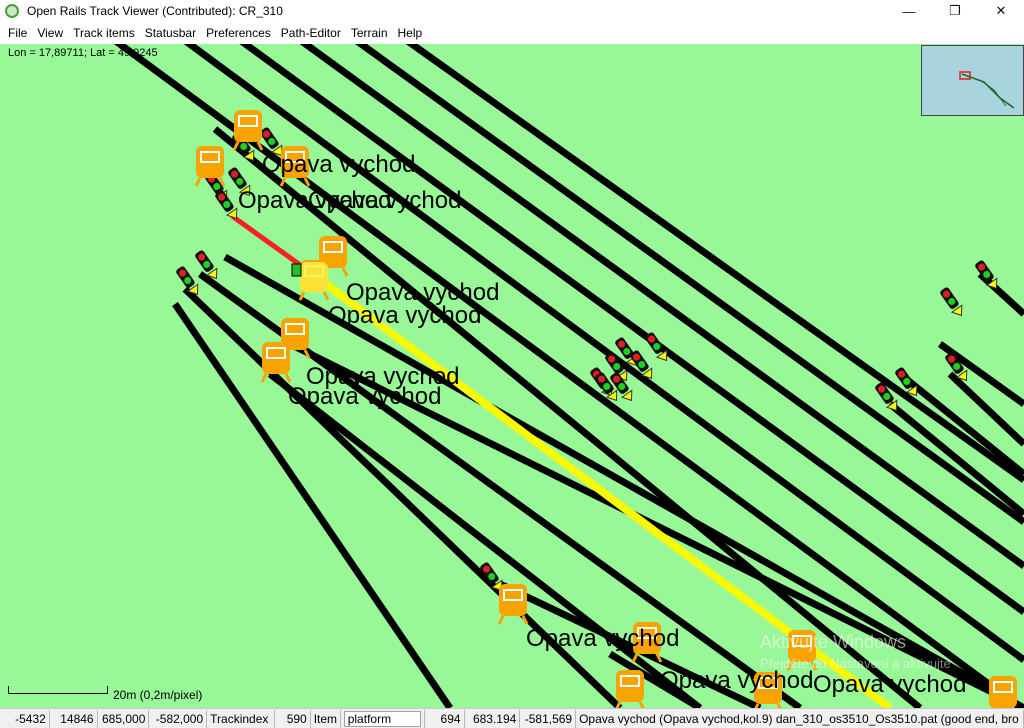 The height and width of the screenshot is (728, 1024). What do you see at coordinates (50, 33) in the screenshot?
I see `menu-view: View` at bounding box center [50, 33].